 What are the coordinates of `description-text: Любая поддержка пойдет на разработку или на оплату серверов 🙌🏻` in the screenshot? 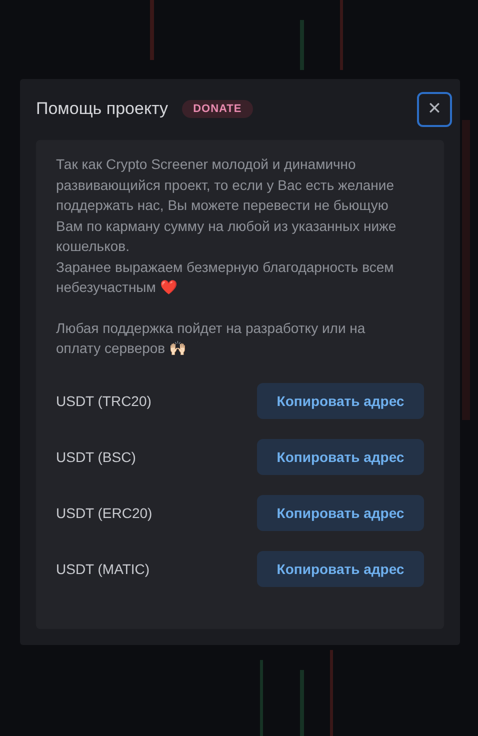 It's located at (211, 338).